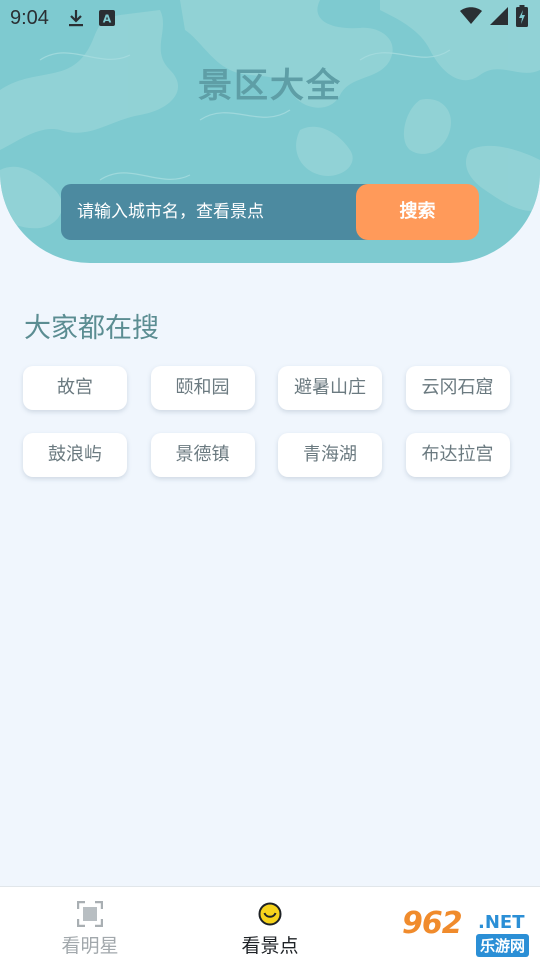 This screenshot has width=540, height=960. I want to click on tag-button: 青海湖, so click(330, 455).